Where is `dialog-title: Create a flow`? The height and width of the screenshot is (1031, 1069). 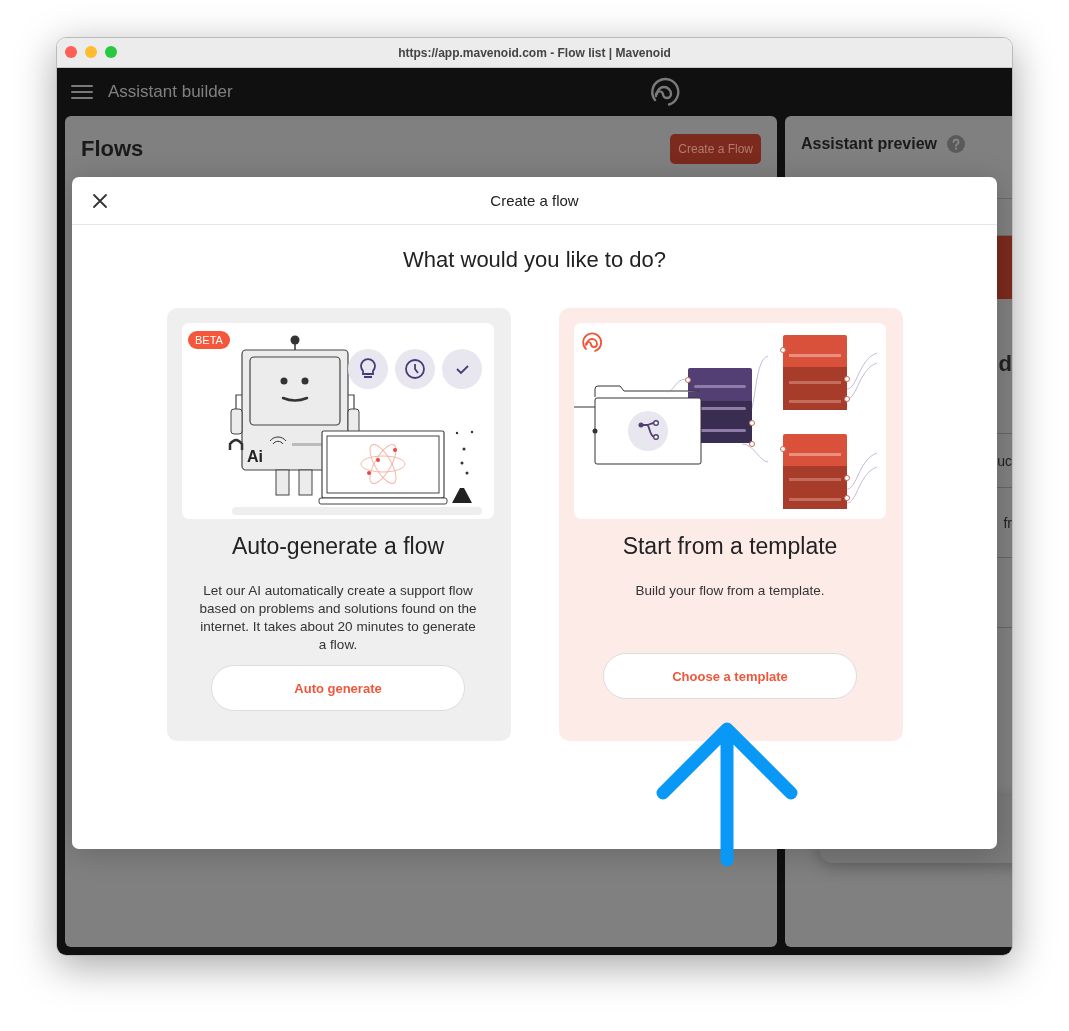 dialog-title: Create a flow is located at coordinates (534, 200).